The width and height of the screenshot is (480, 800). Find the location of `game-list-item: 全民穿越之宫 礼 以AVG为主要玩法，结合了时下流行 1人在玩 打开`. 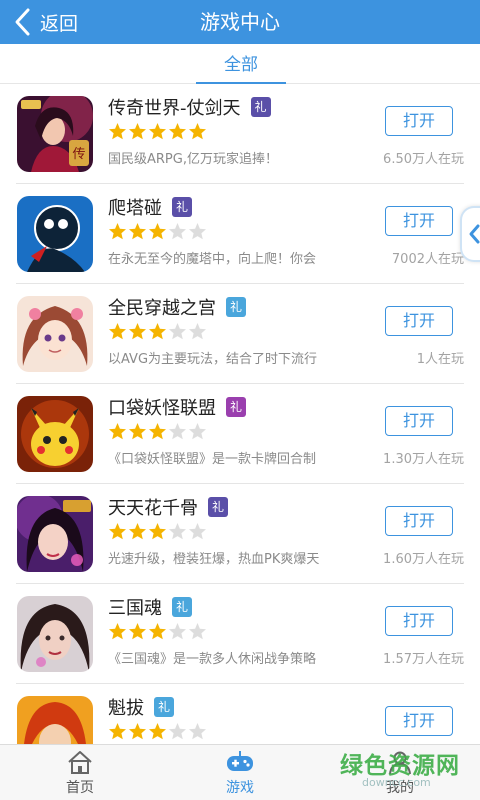

game-list-item: 全民穿越之宫 礼 以AVG为主要玩法，结合了时下流行 1人在玩 打开 is located at coordinates (240, 334).